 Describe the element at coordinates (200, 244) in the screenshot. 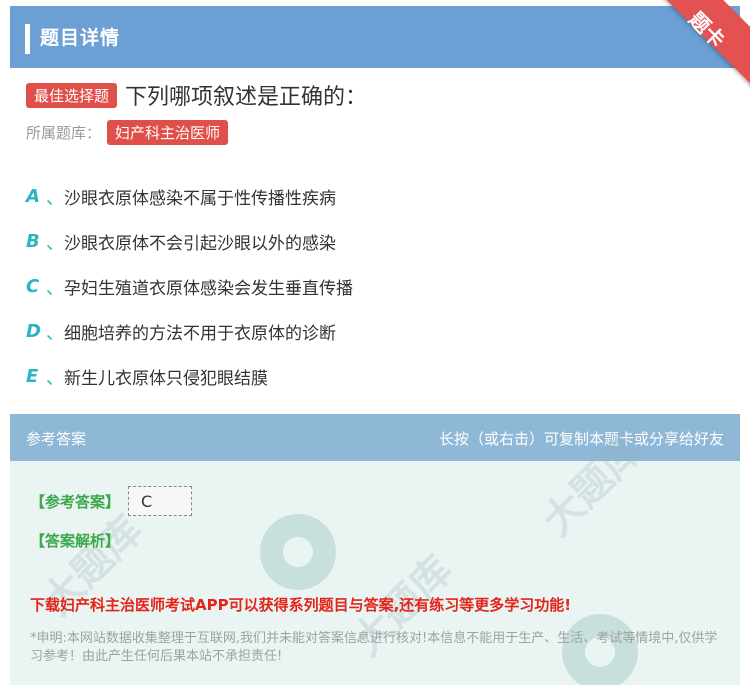

I see `option-text: 沙眼衣原体不会引起沙眼以外的感染` at that location.